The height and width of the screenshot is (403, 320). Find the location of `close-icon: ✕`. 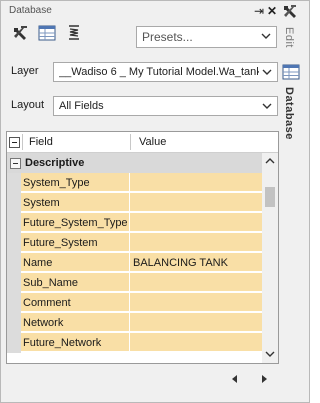

close-icon: ✕ is located at coordinates (272, 11).